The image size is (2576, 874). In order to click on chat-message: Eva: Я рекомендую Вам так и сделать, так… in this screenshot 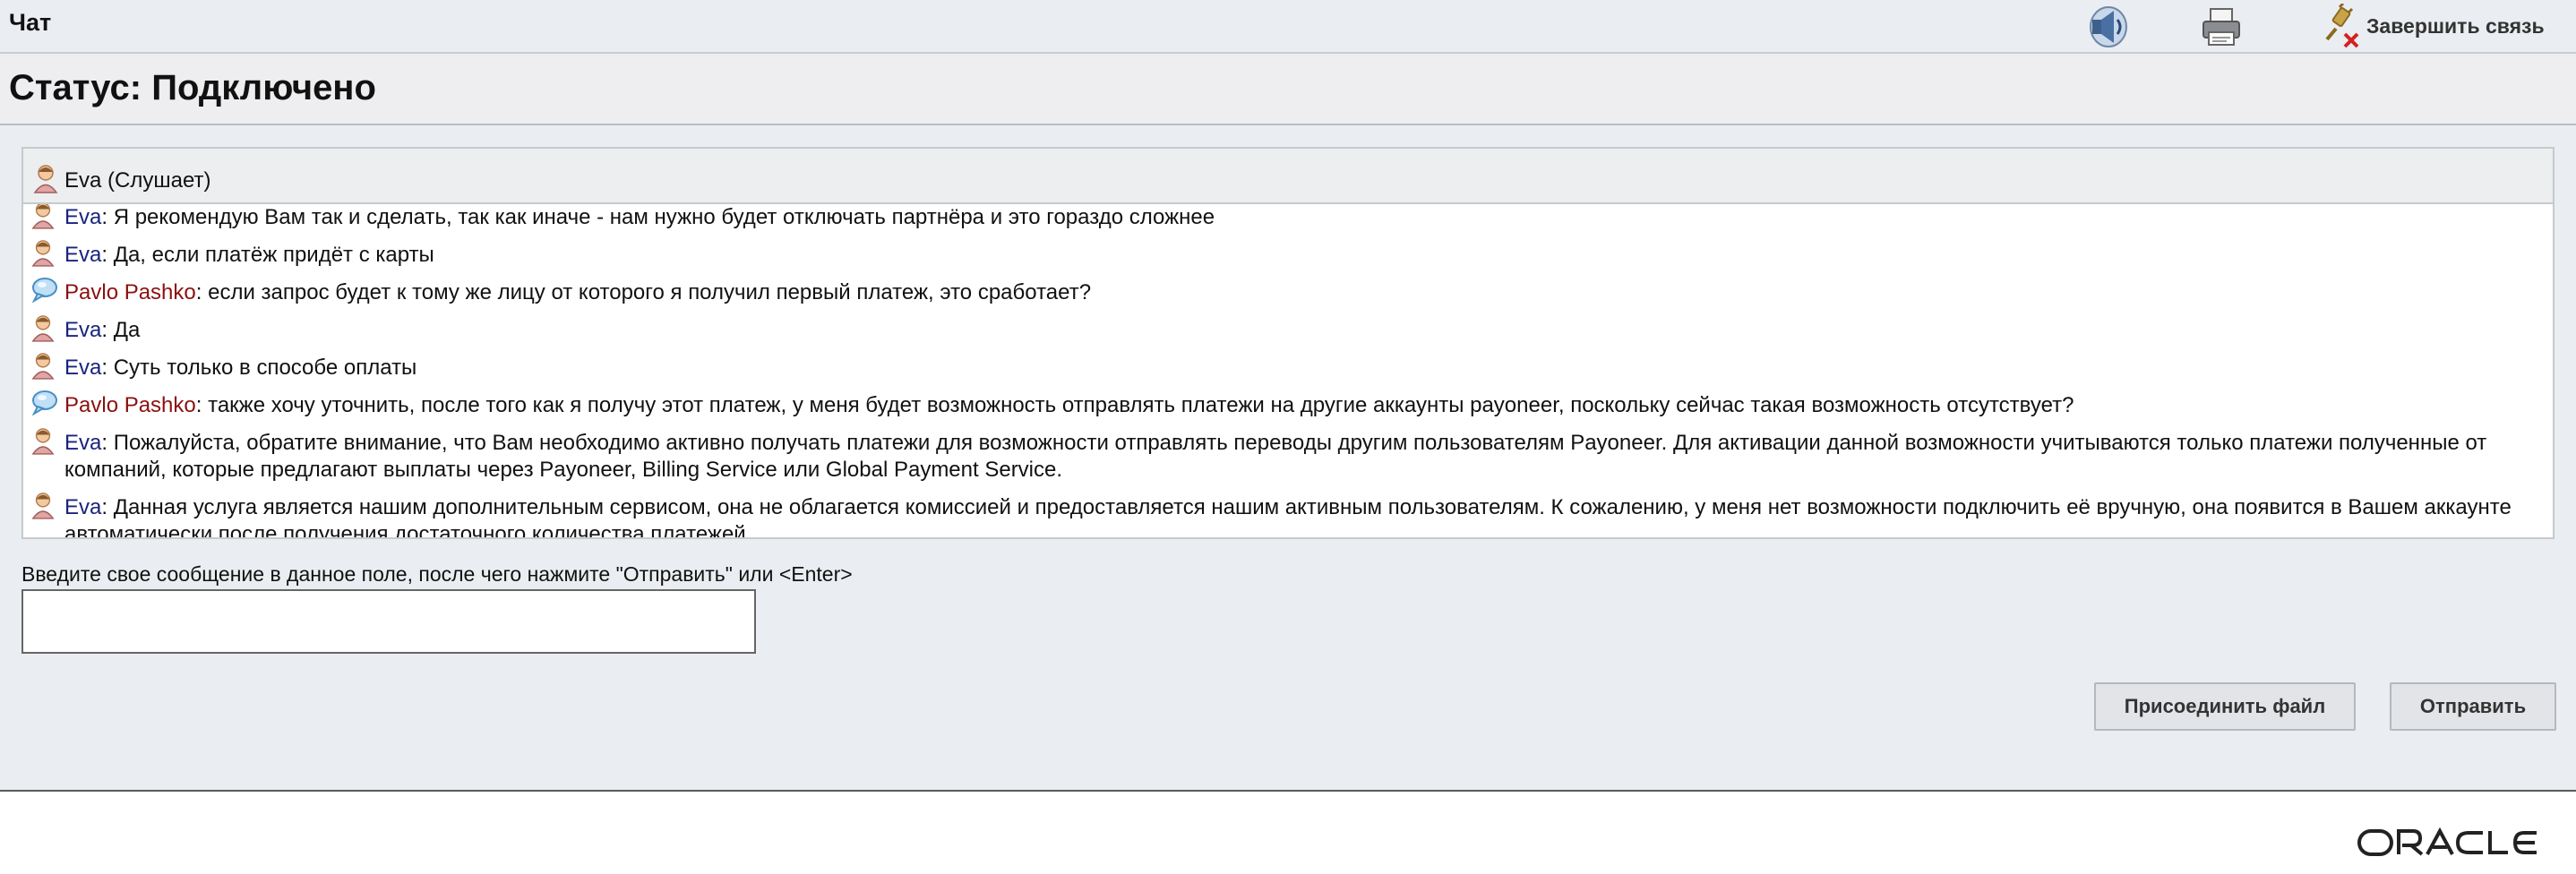, I will do `click(1288, 220)`.